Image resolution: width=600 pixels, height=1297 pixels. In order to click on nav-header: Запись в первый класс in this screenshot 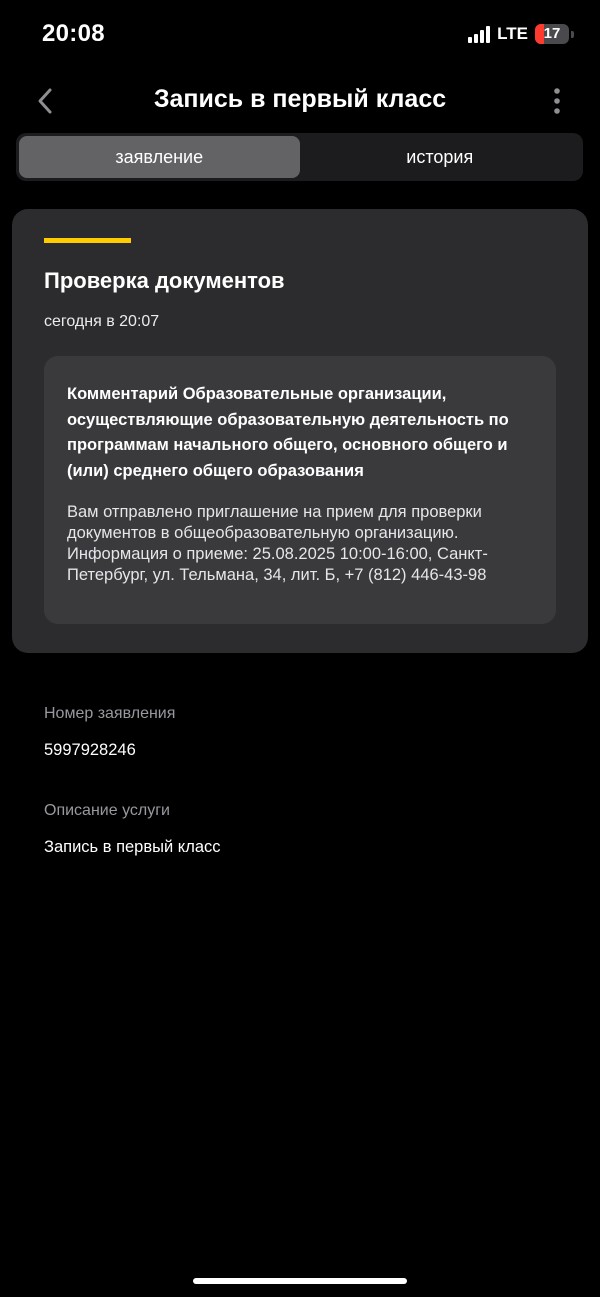, I will do `click(300, 101)`.